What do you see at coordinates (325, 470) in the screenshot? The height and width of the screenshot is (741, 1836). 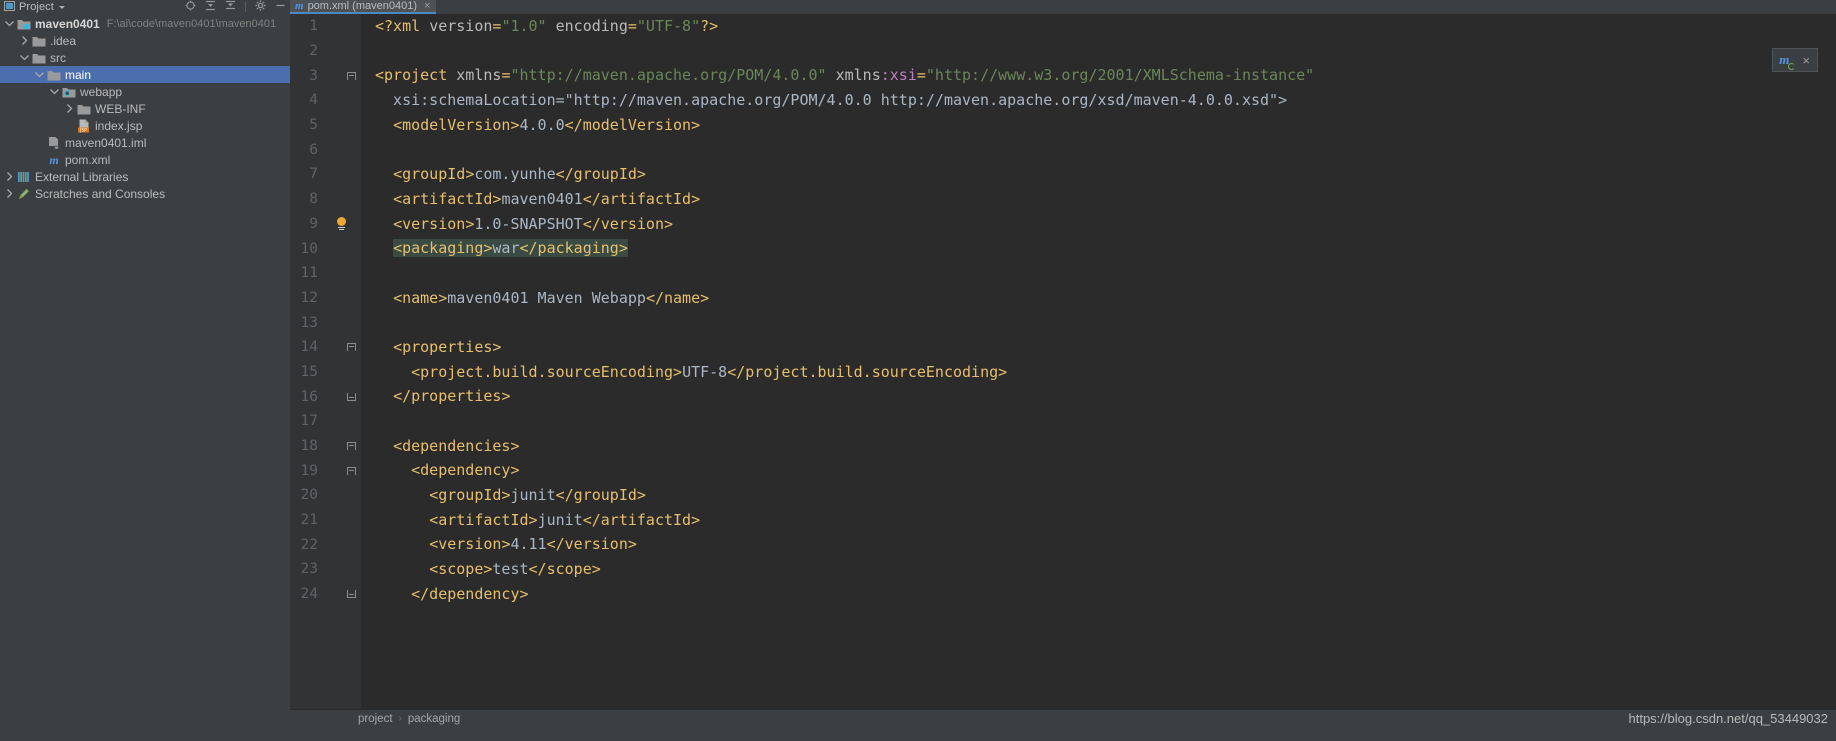 I see `gutter-line: 19` at bounding box center [325, 470].